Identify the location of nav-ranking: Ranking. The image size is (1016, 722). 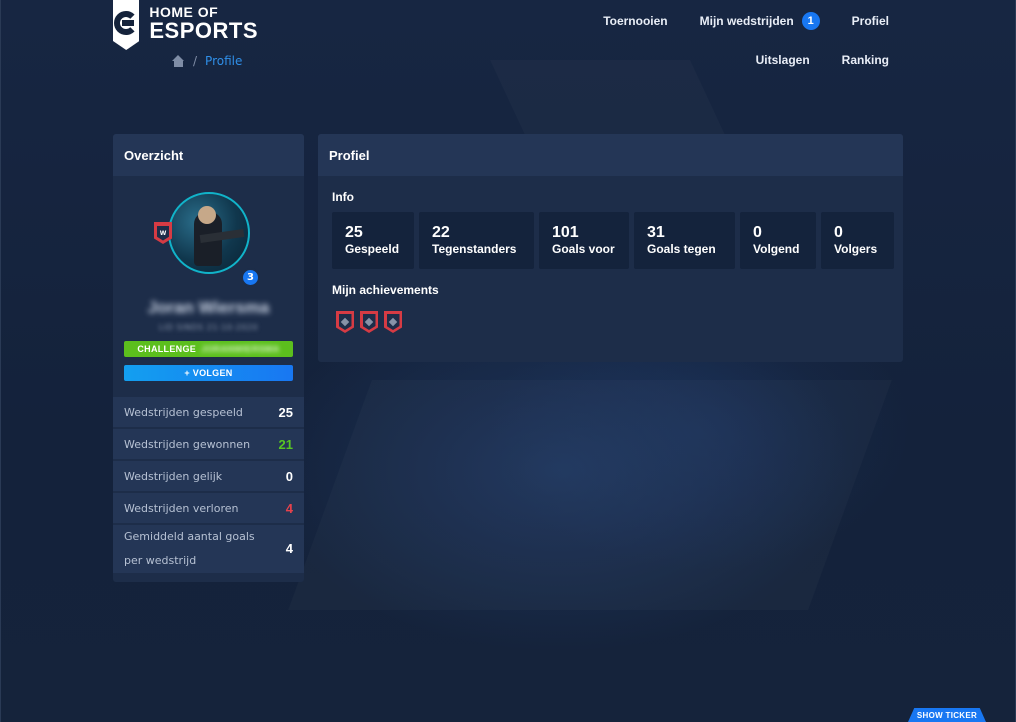
(865, 60).